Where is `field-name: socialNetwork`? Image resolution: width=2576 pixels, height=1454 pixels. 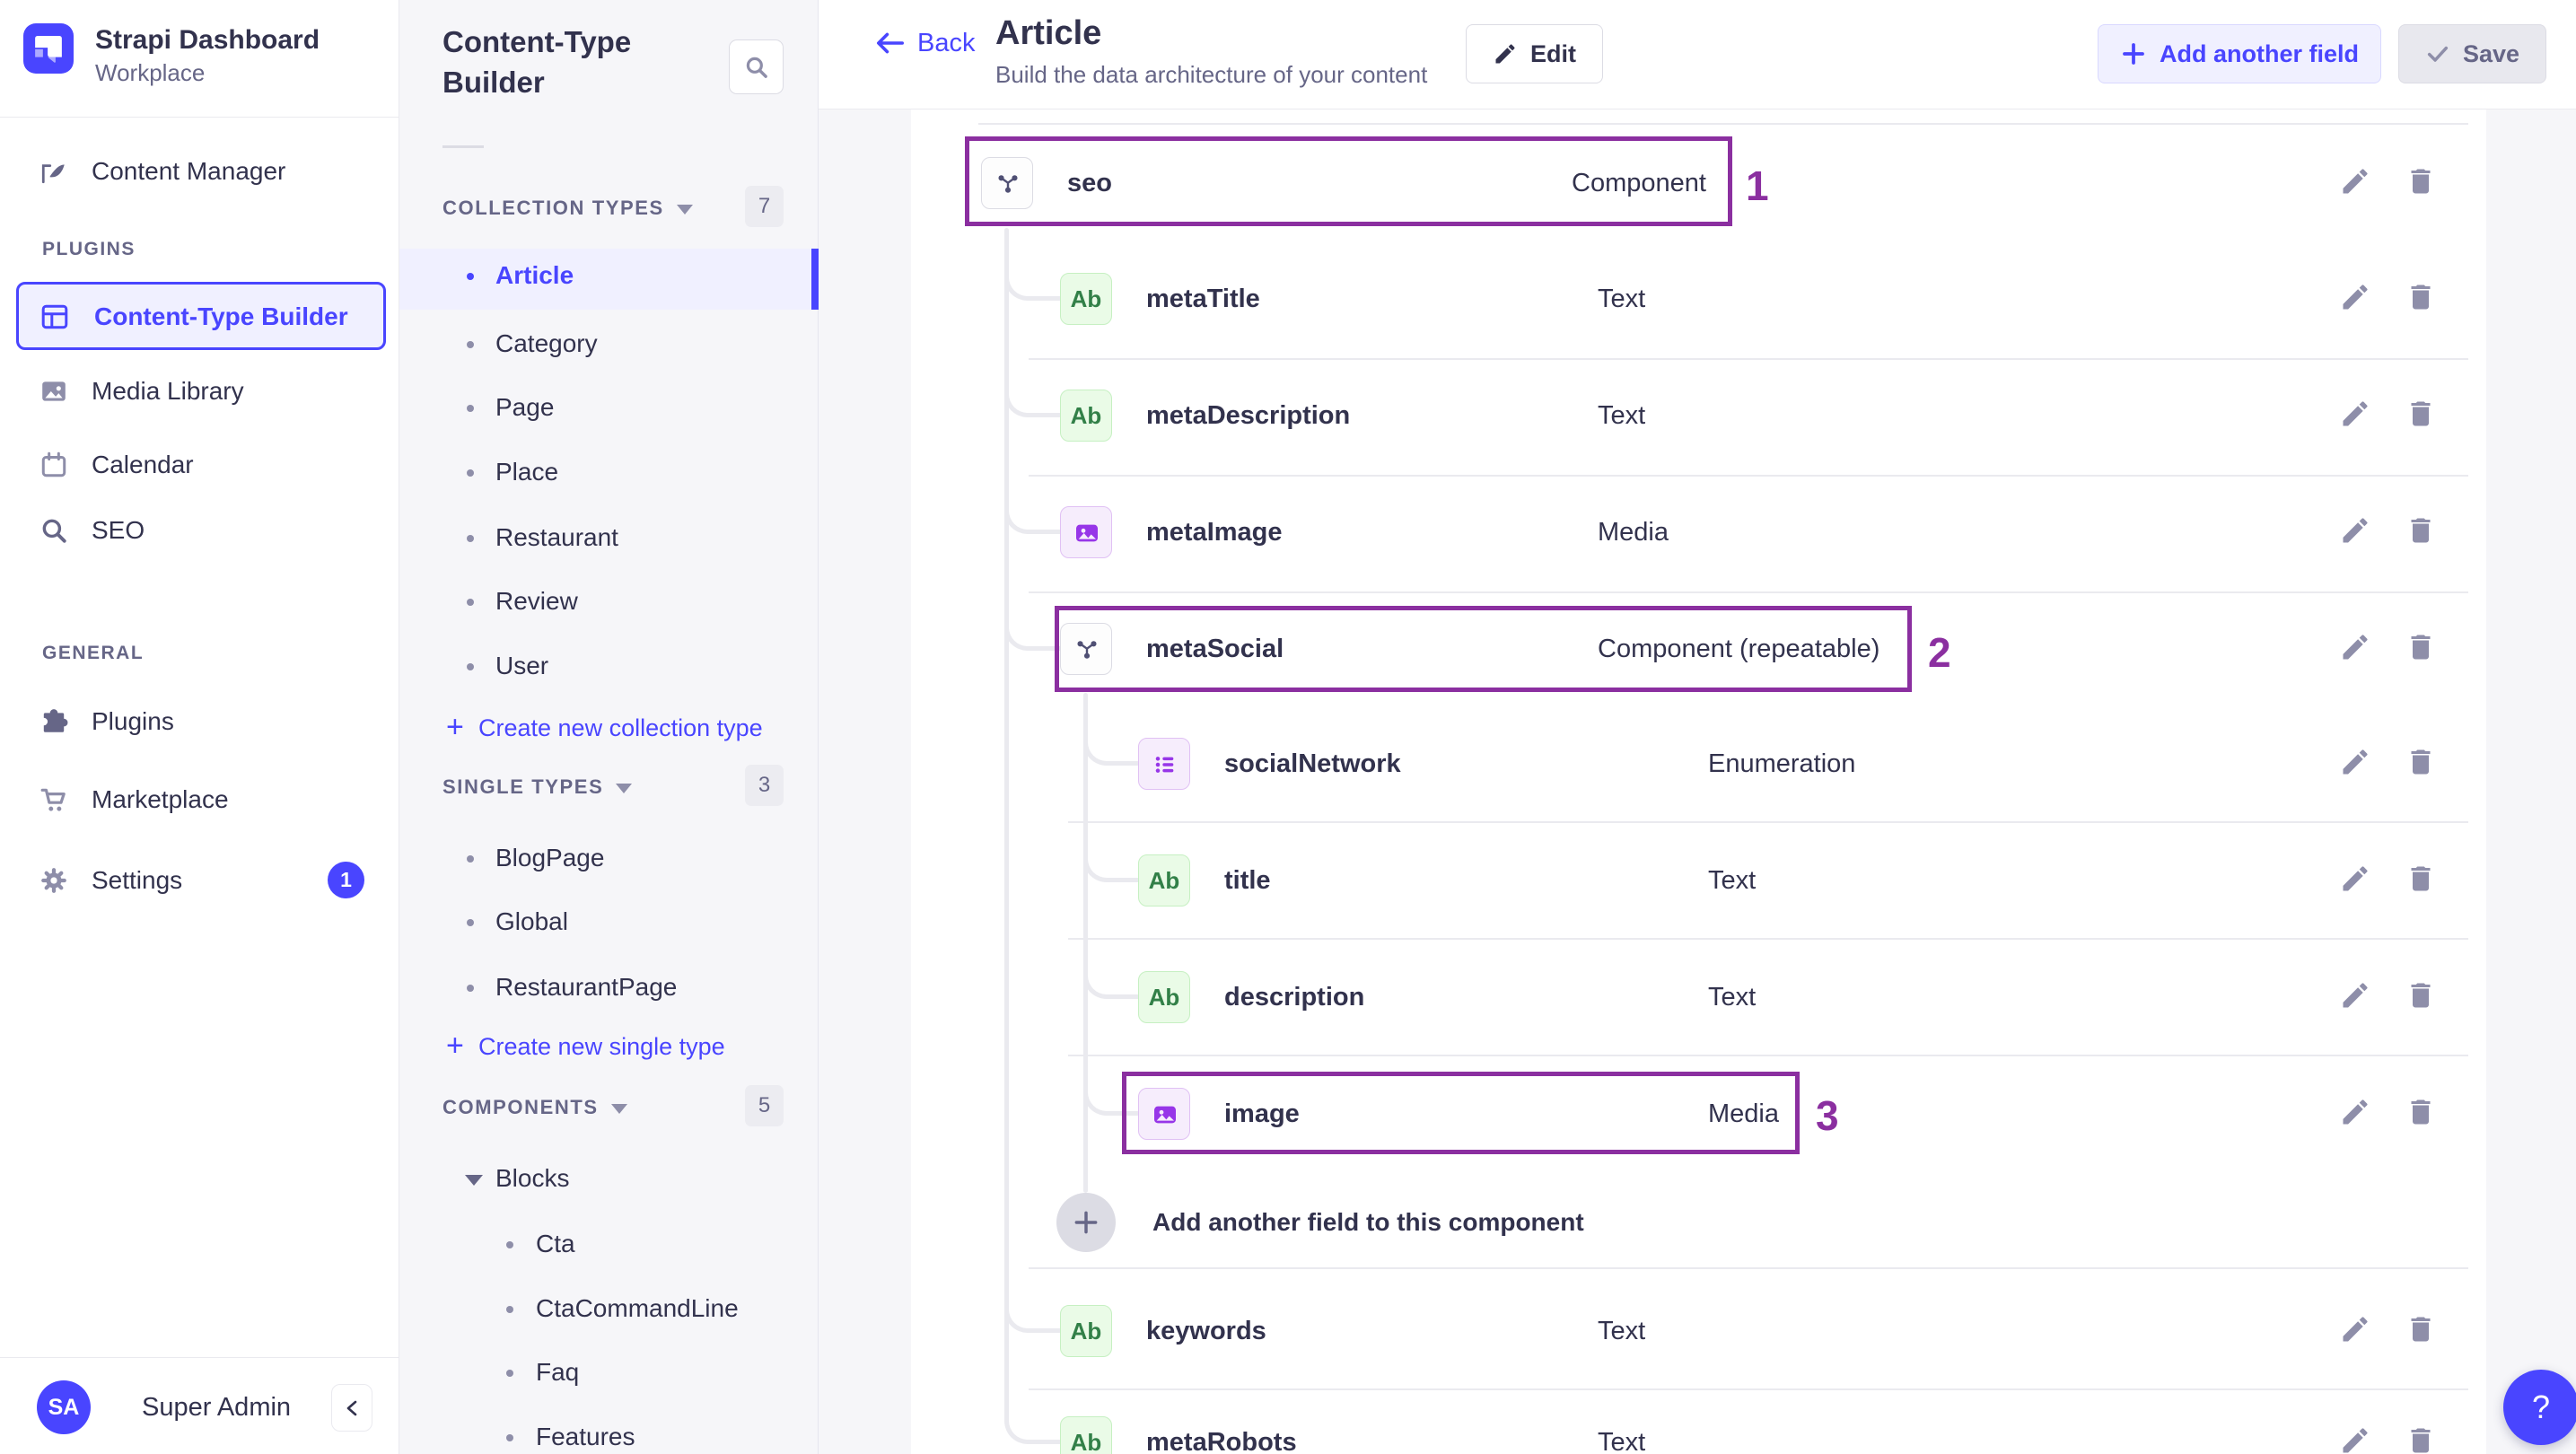 field-name: socialNetwork is located at coordinates (1312, 763).